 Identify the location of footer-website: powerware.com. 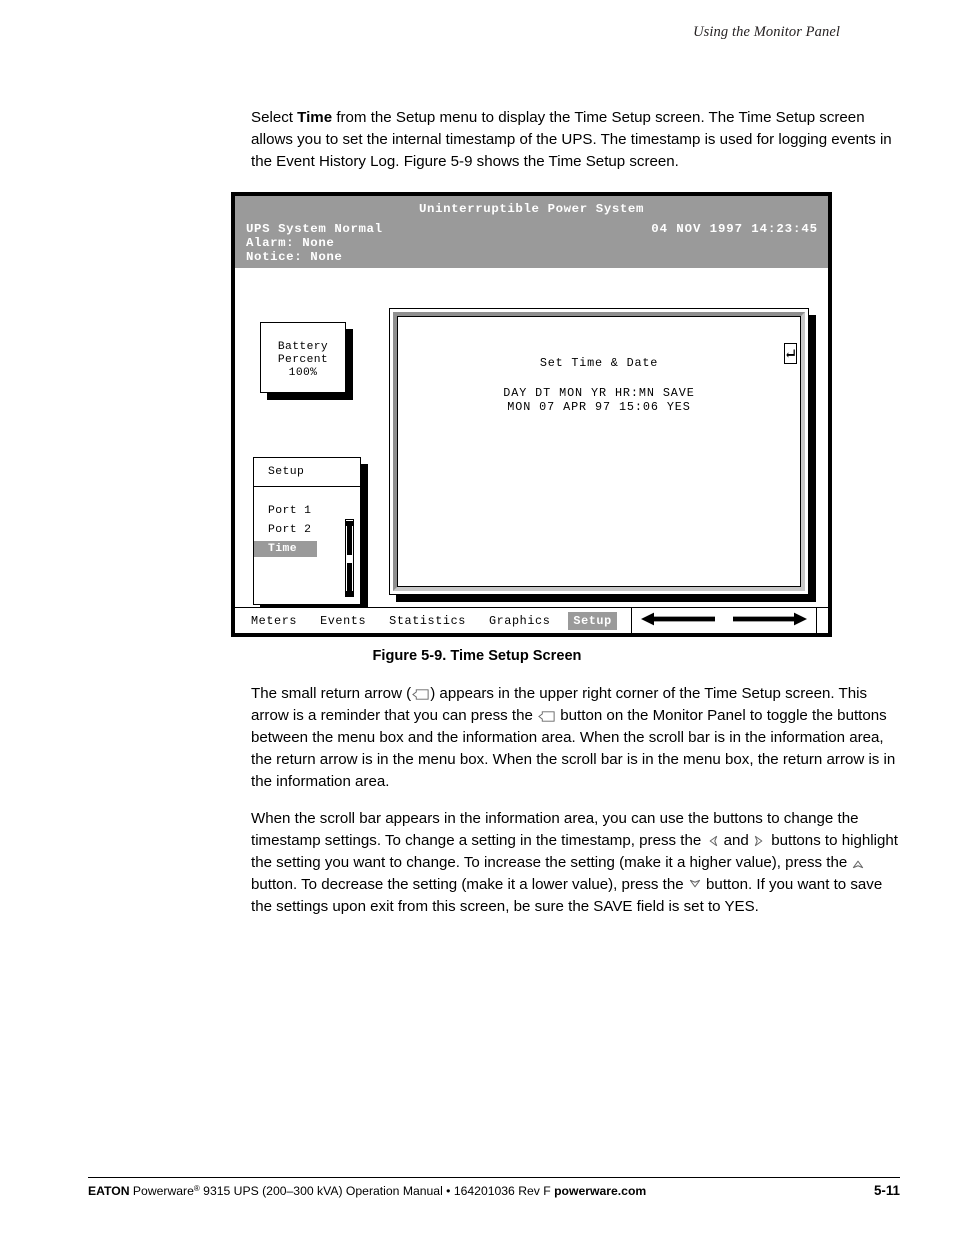
(600, 1191).